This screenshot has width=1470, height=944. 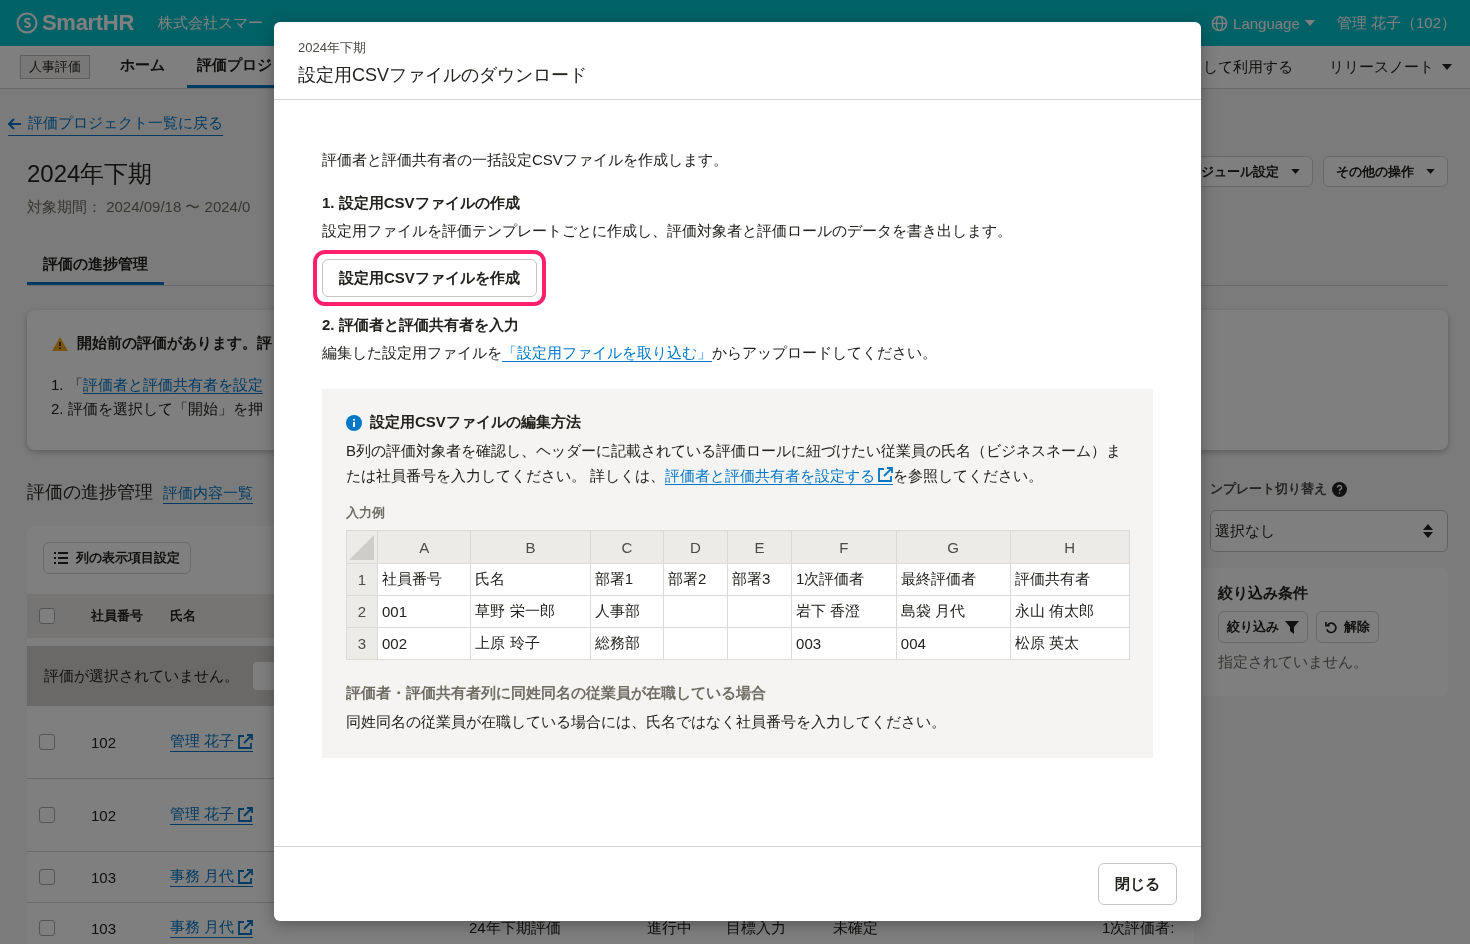 What do you see at coordinates (695, 547) in the screenshot?
I see `column-header: D` at bounding box center [695, 547].